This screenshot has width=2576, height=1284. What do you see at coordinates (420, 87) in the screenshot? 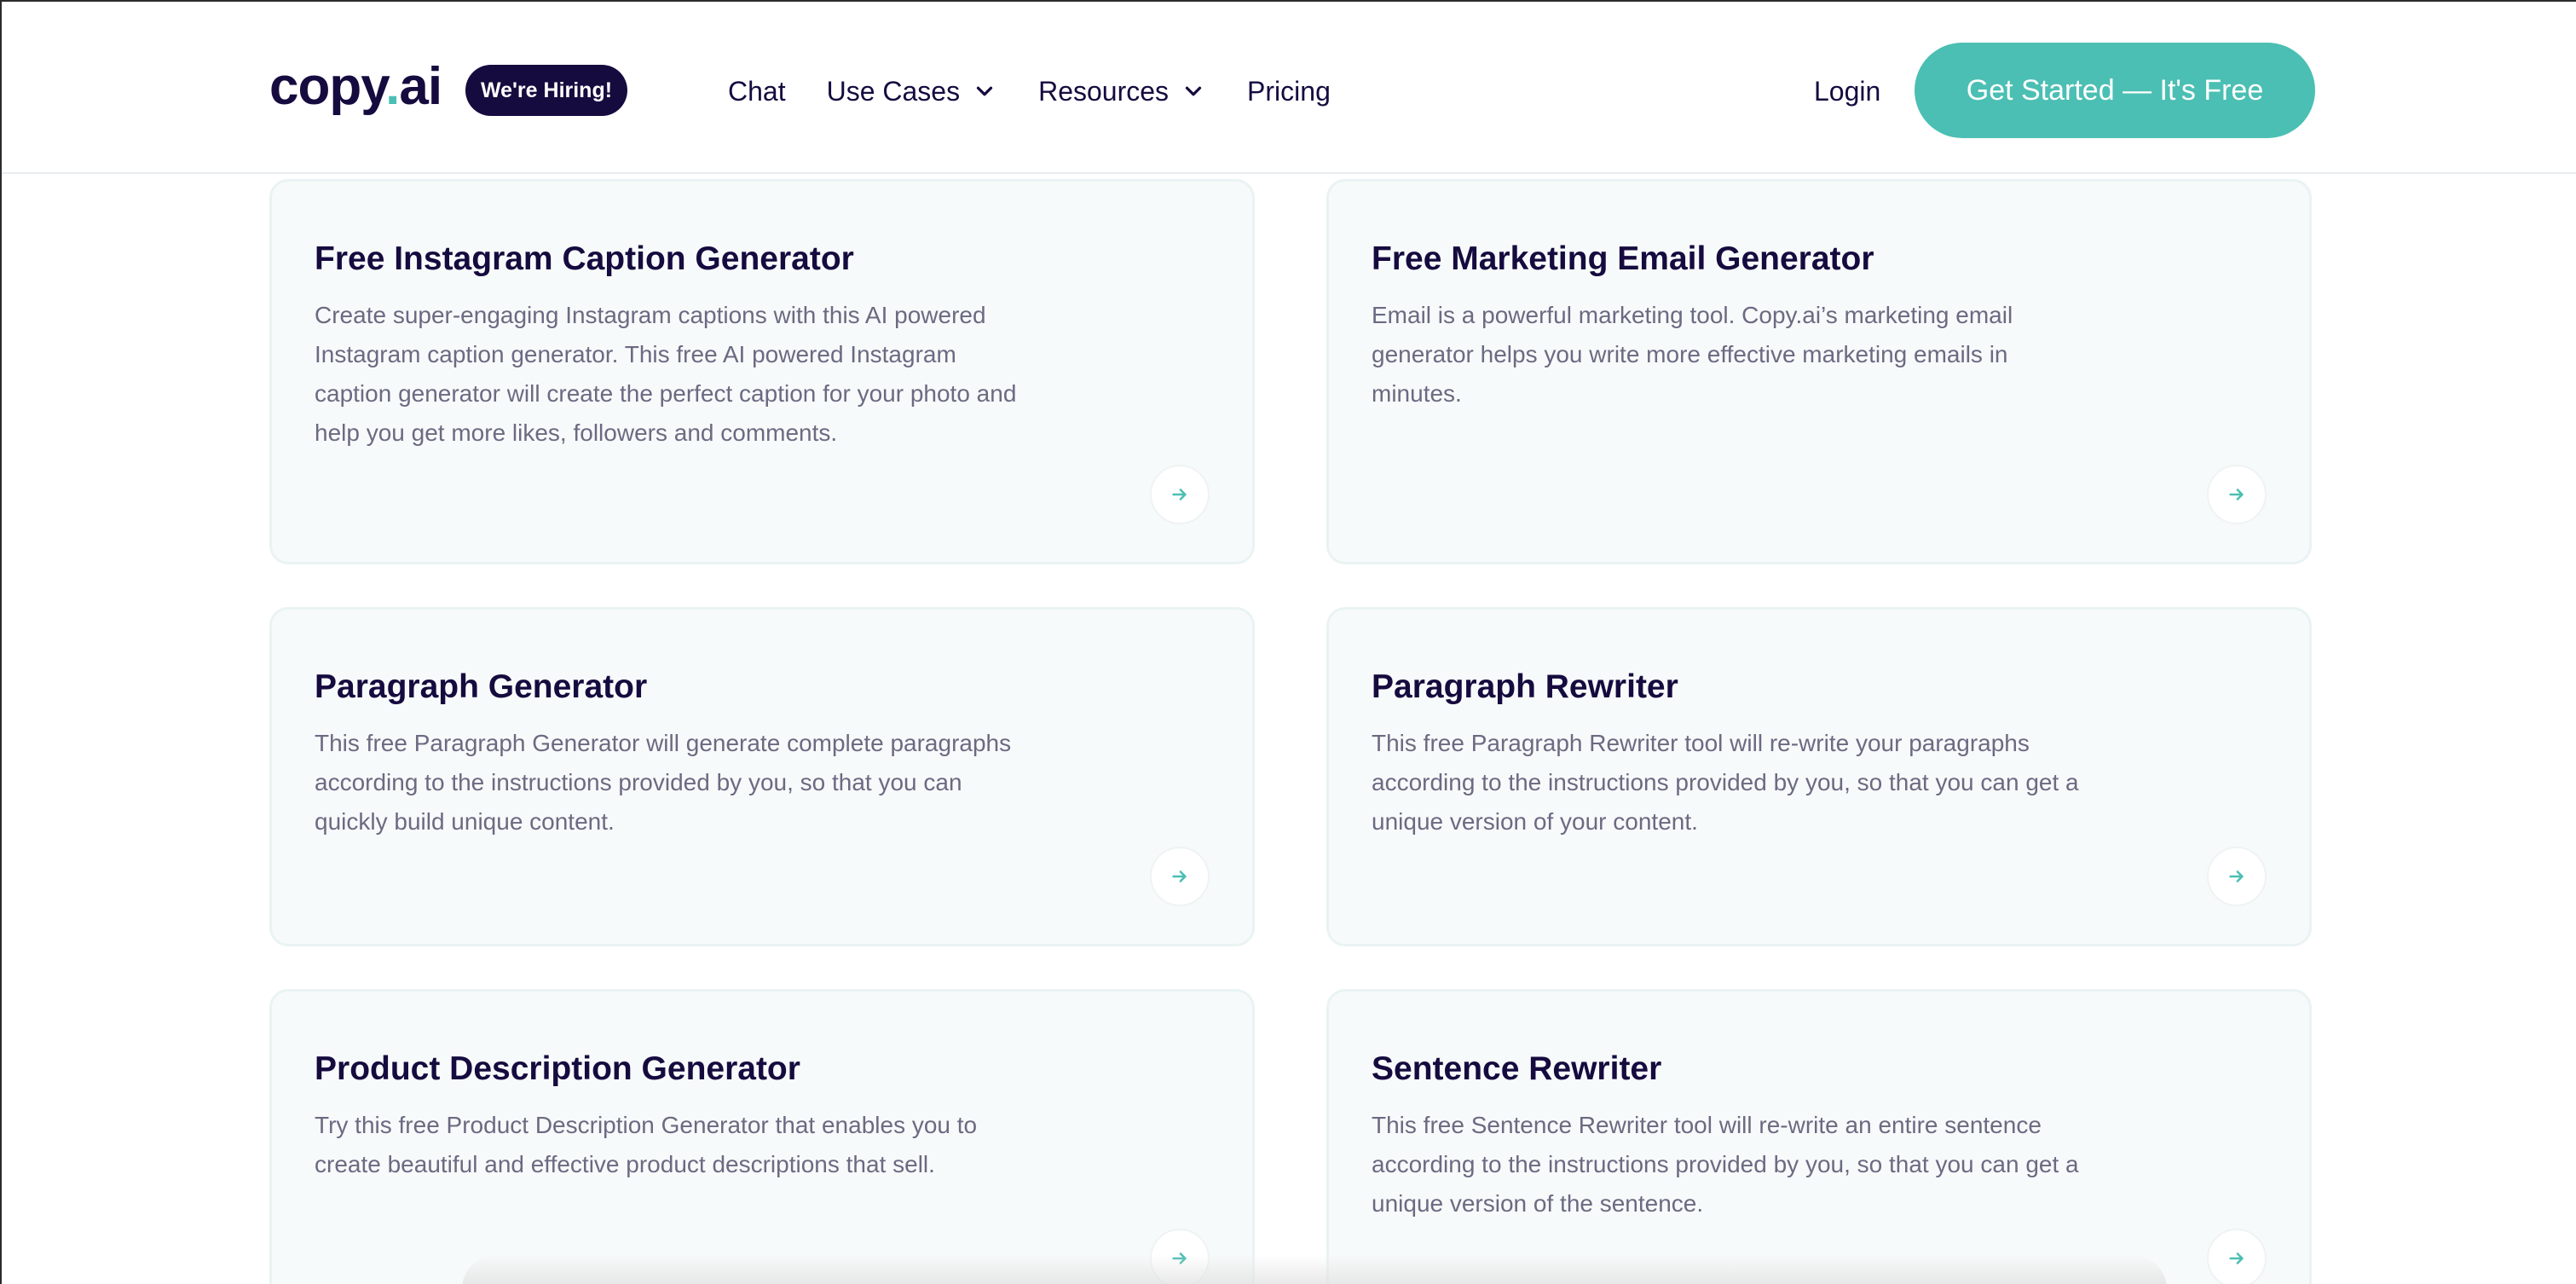
I see `logo-text-tail: ai` at bounding box center [420, 87].